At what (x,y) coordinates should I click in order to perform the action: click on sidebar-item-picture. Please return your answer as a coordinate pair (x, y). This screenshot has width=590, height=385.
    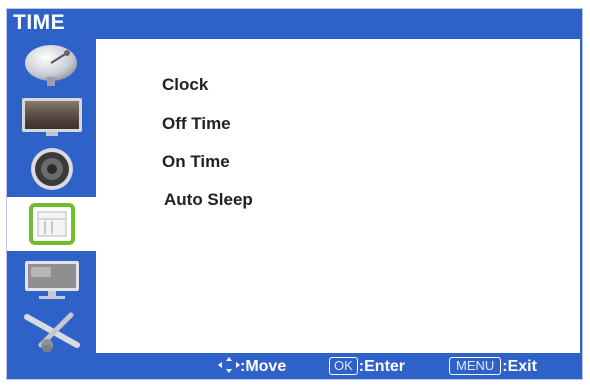
    Looking at the image, I should click on (52, 117).